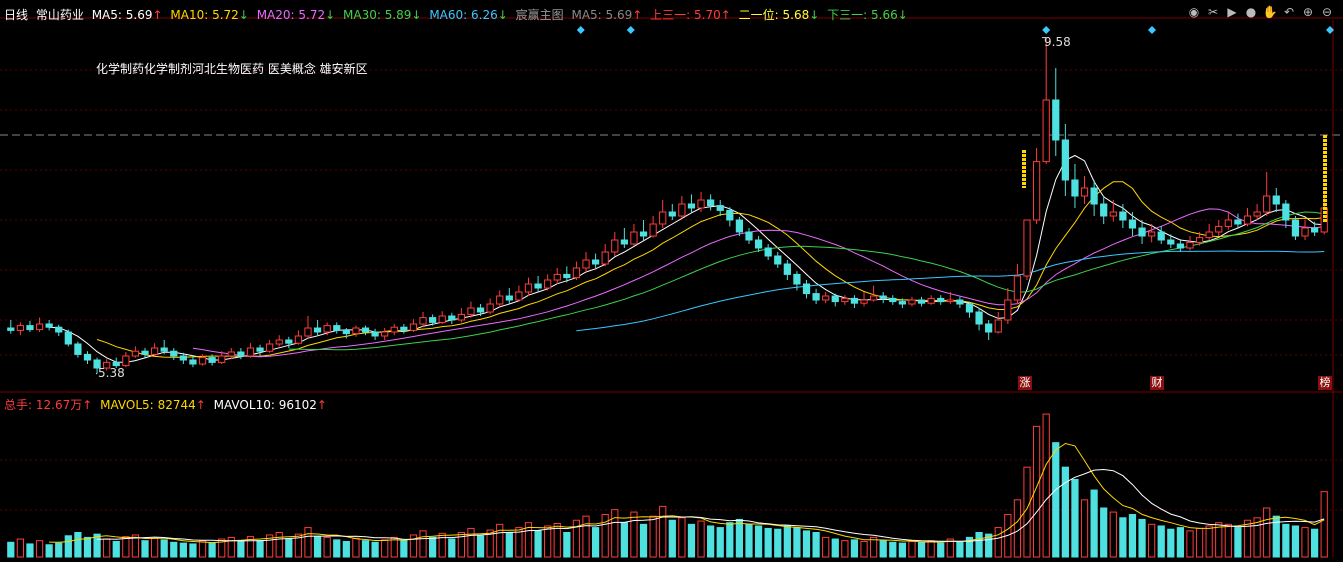  I want to click on event-marker-limit-up: 涨, so click(1025, 383).